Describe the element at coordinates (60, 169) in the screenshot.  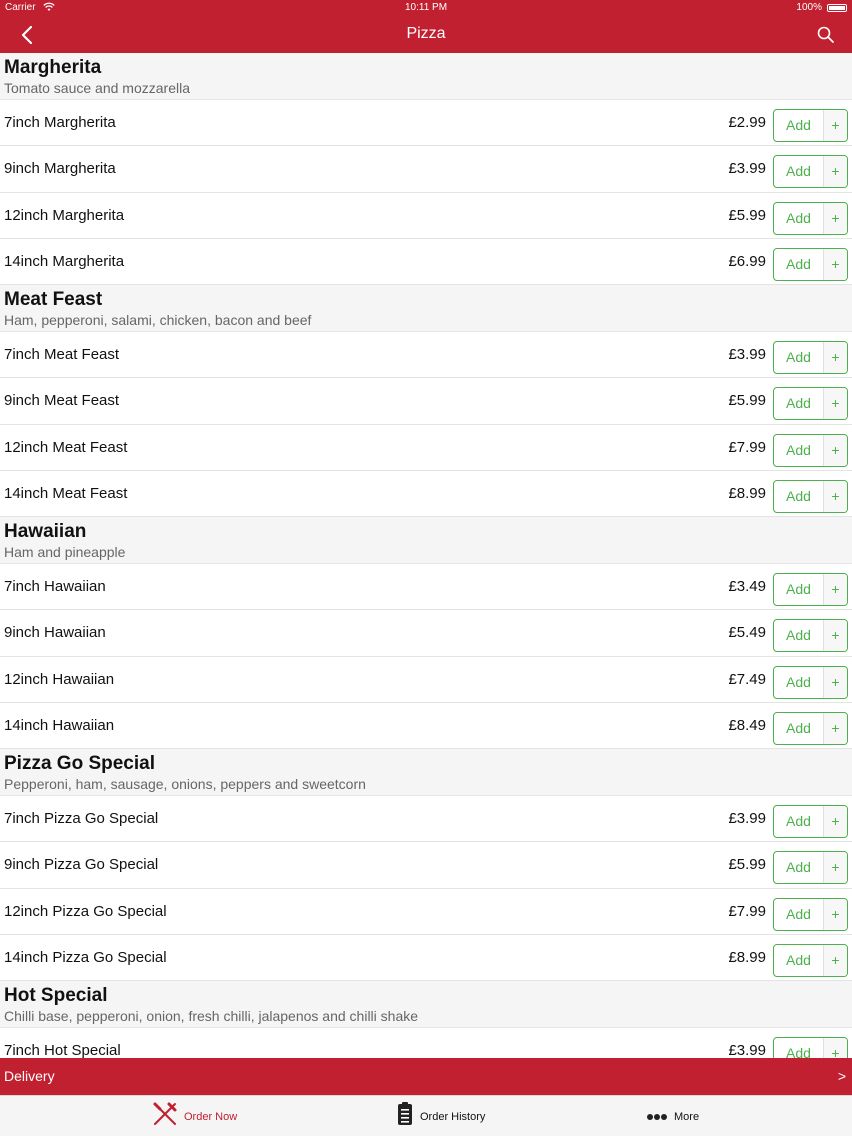
I see `item-name: 9inch Margherita` at that location.